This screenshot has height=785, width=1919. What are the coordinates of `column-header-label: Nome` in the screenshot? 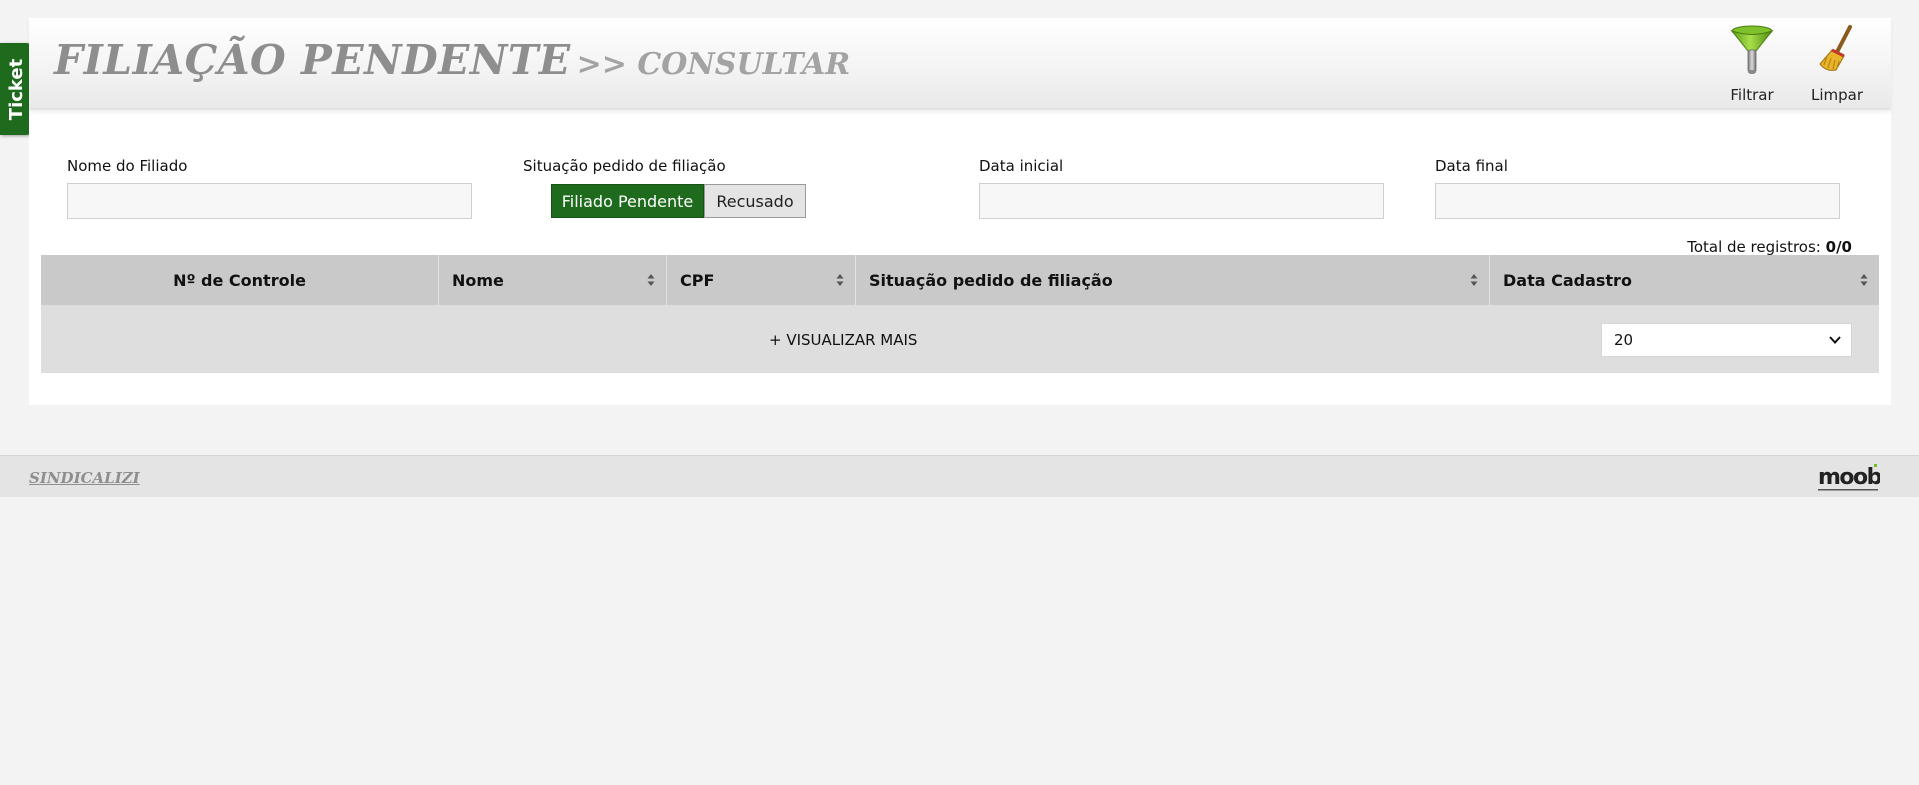 It's located at (478, 280).